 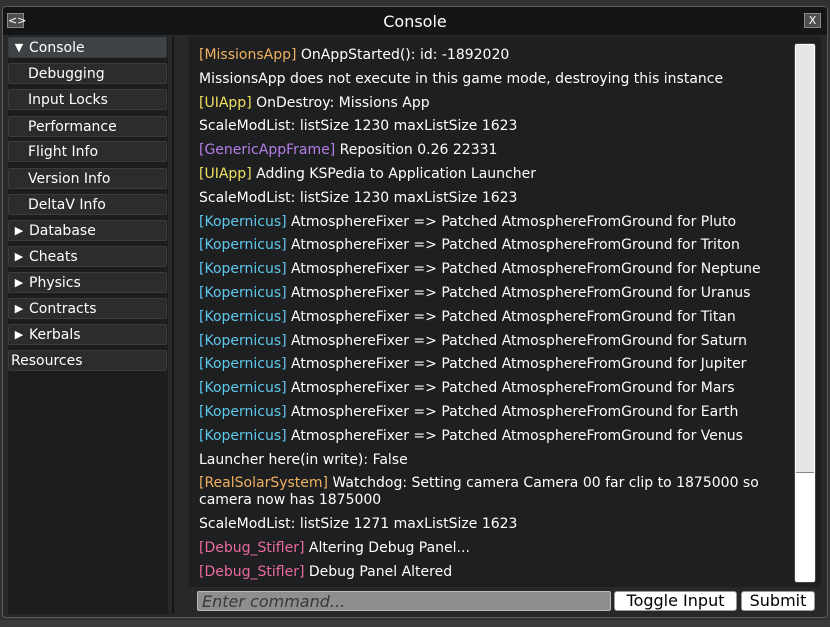 I want to click on sidebar-item-label: Debugging, so click(x=66, y=73).